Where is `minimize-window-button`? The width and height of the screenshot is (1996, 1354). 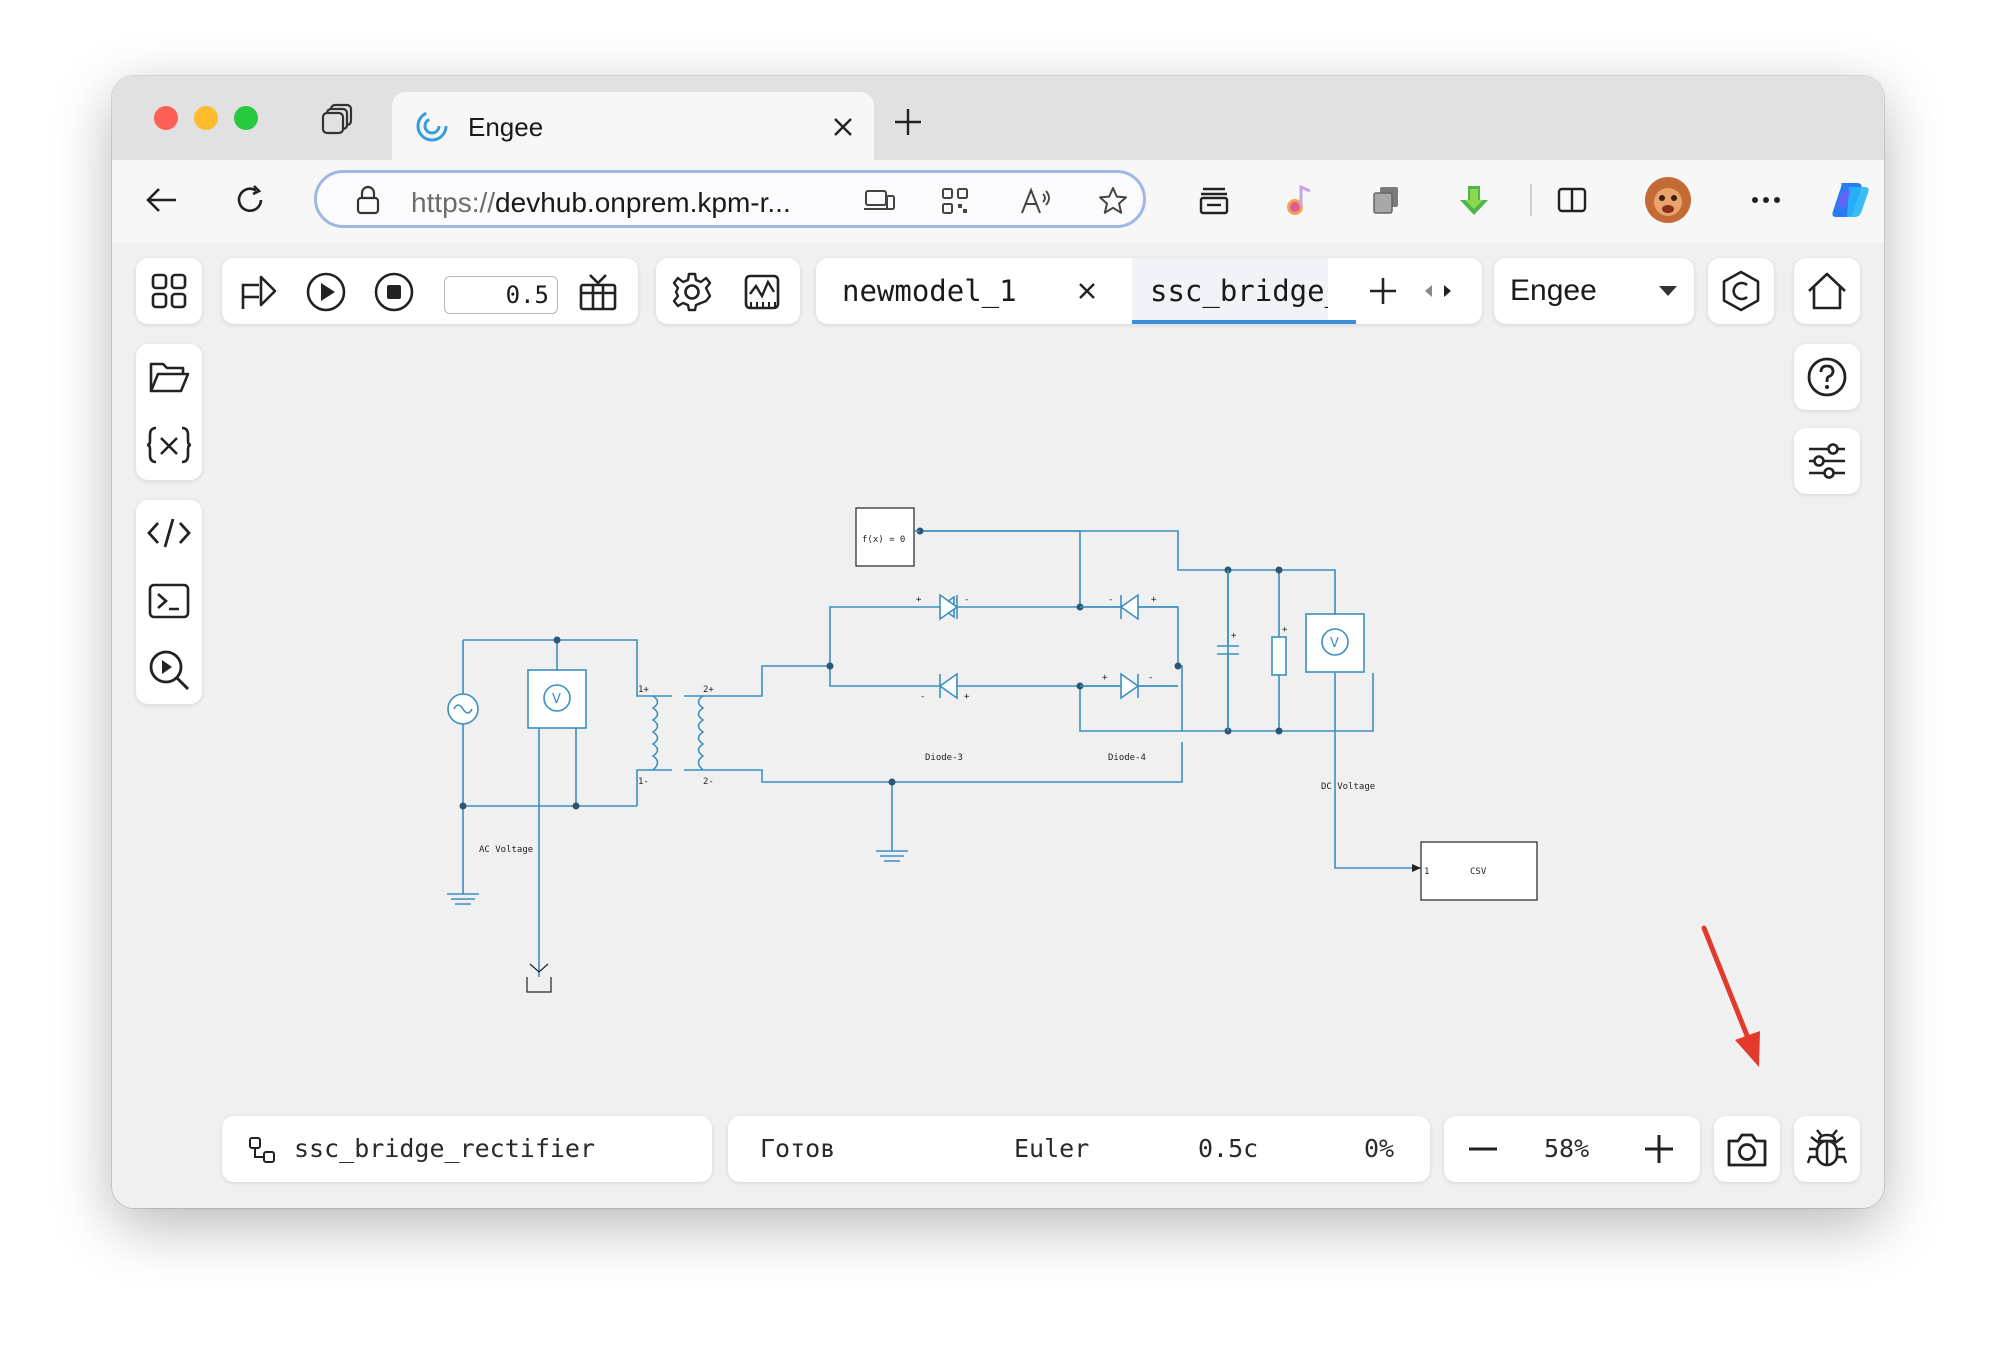 minimize-window-button is located at coordinates (206, 118).